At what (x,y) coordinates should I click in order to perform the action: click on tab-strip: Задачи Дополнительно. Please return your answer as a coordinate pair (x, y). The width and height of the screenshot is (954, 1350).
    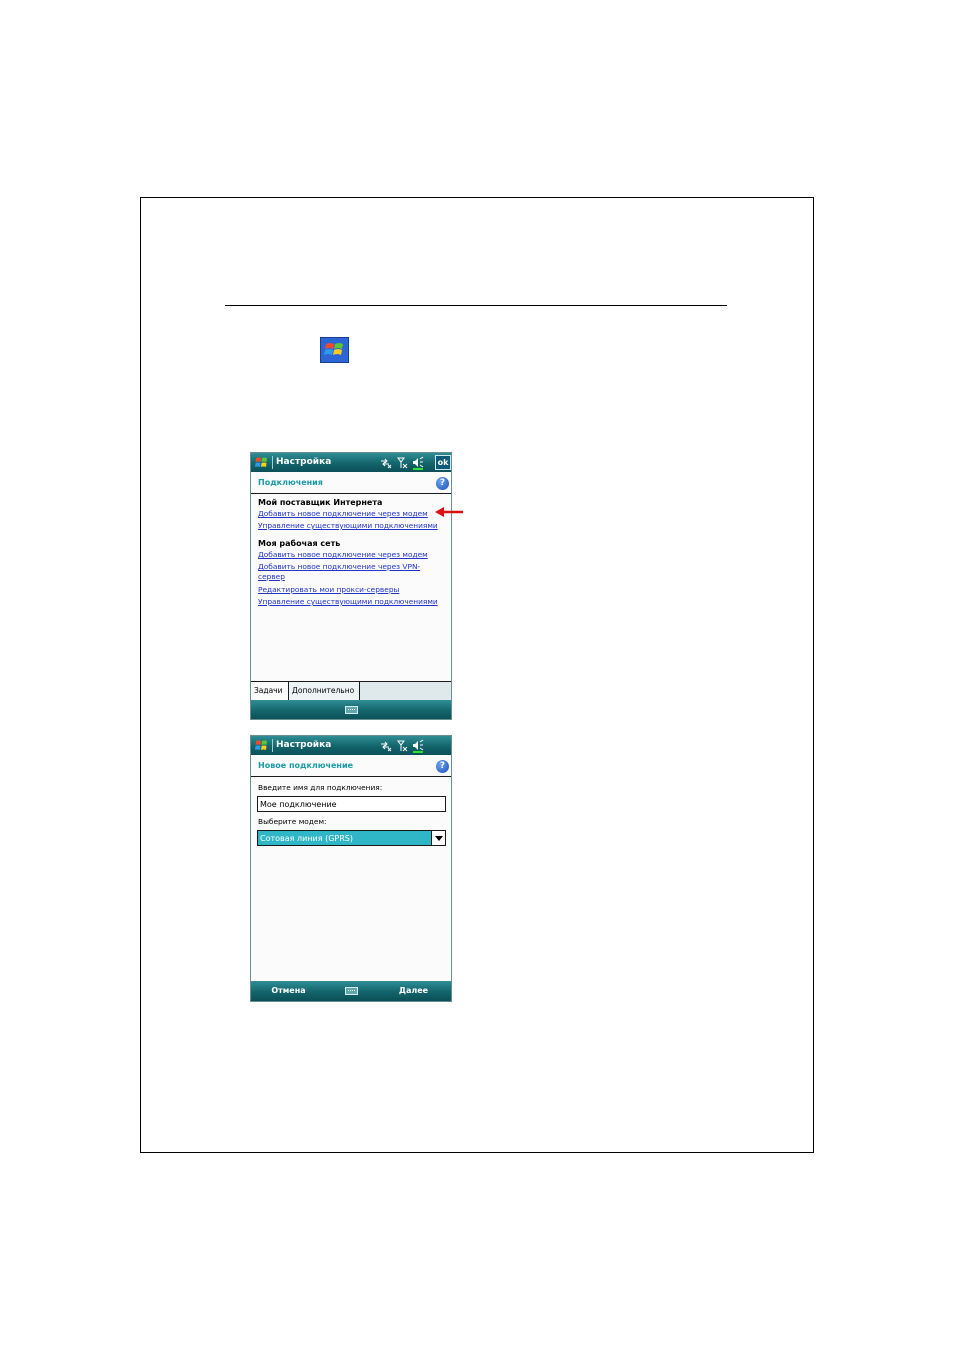
    Looking at the image, I should click on (351, 690).